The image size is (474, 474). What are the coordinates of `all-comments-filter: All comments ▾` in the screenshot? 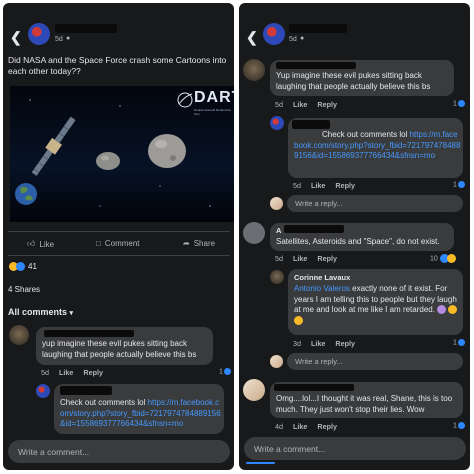 It's located at (40, 312).